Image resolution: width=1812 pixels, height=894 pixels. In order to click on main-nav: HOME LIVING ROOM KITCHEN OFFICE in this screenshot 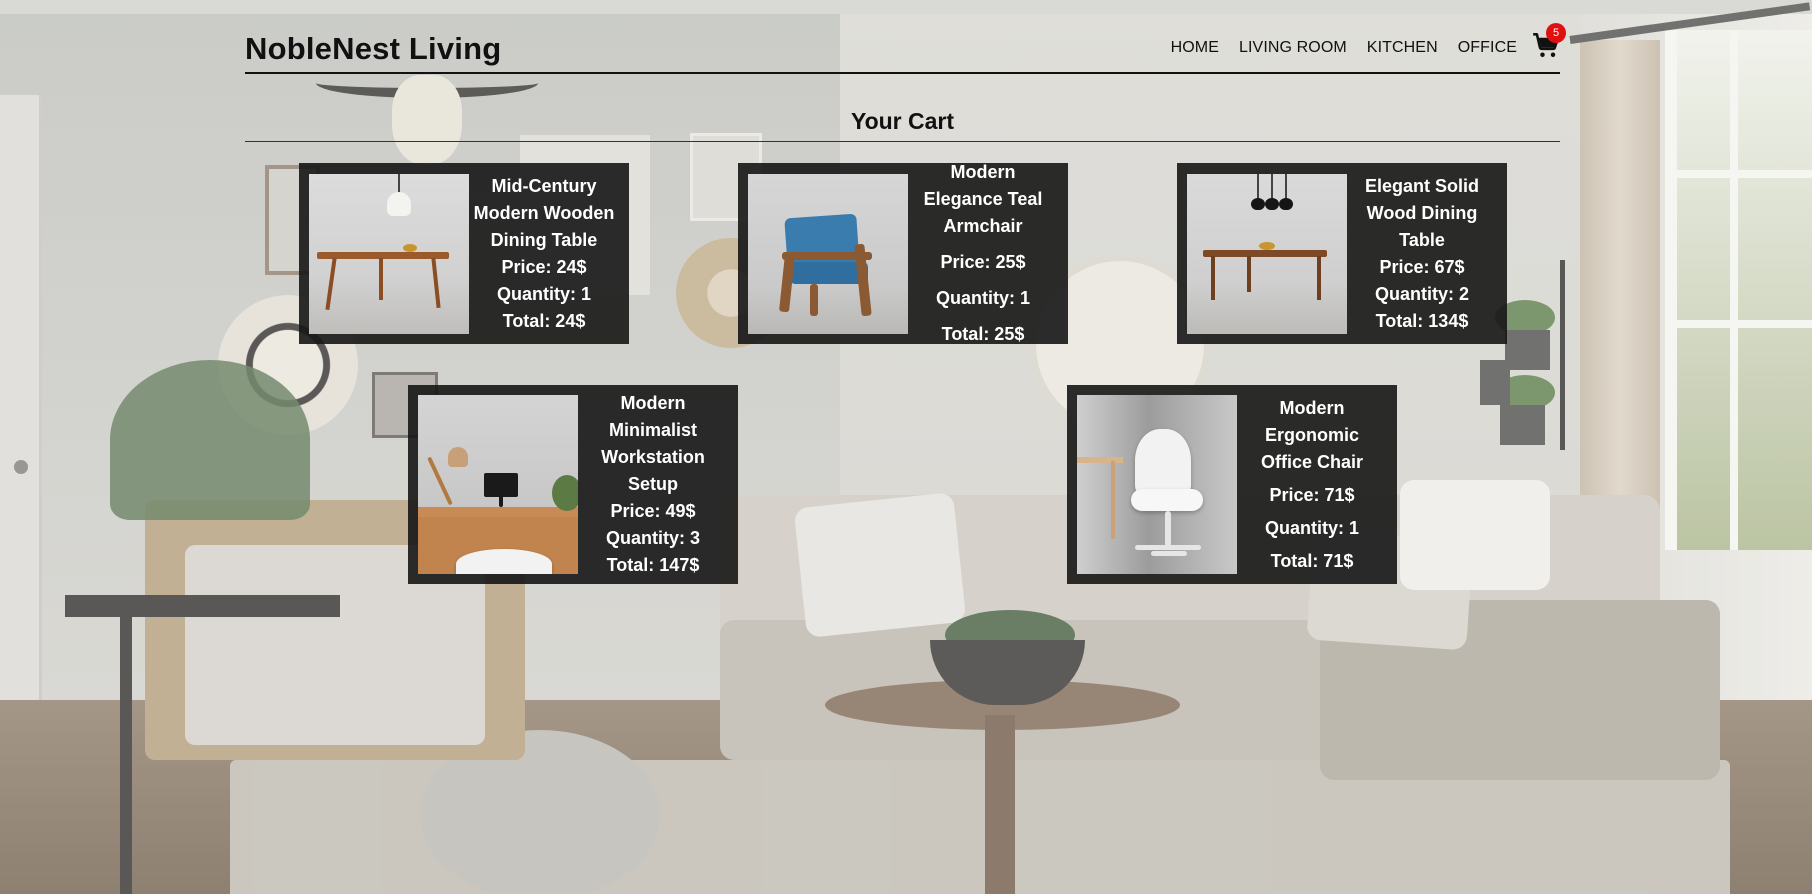, I will do `click(1344, 48)`.